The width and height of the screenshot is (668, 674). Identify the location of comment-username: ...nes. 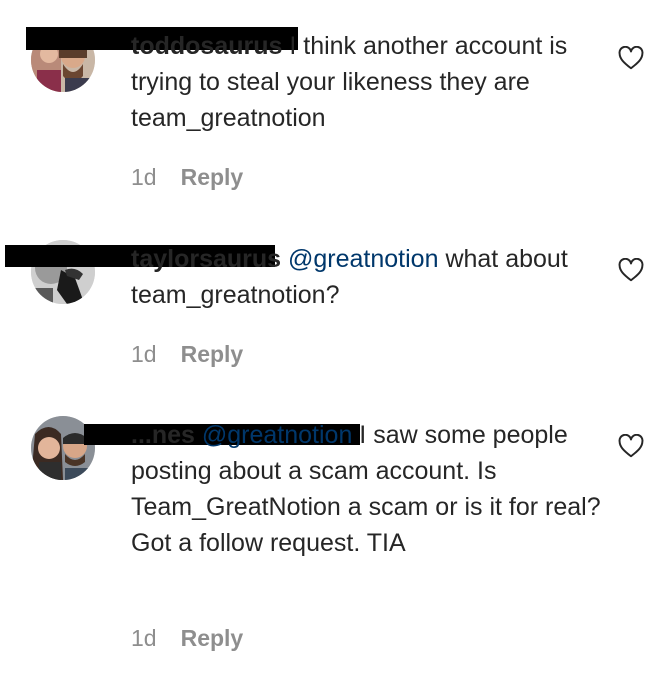
(163, 435).